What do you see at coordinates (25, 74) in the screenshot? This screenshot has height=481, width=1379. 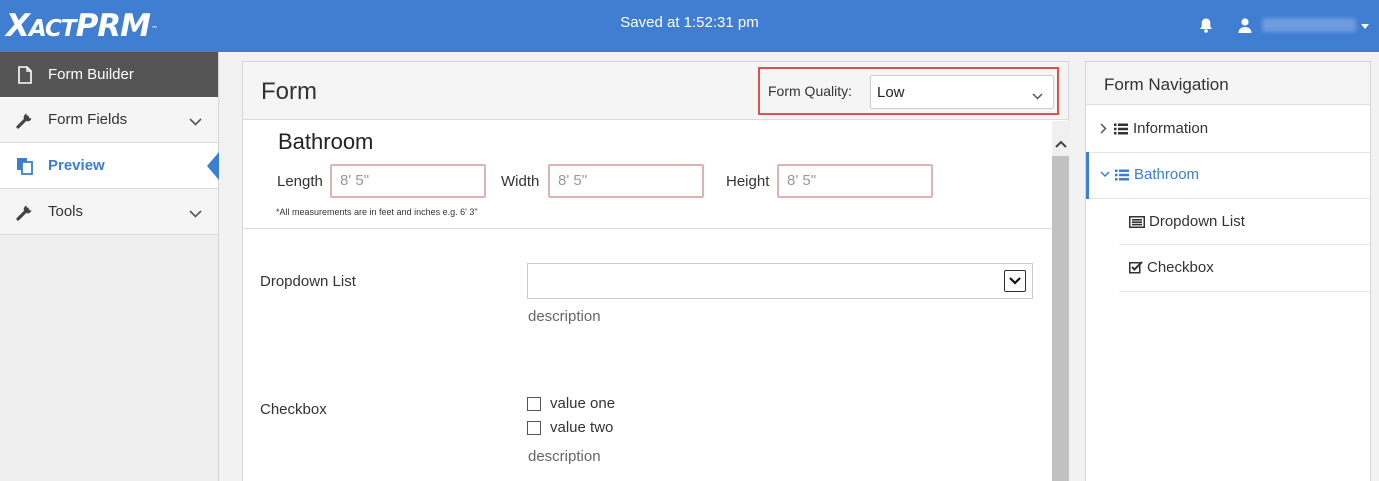 I see `file-icon` at bounding box center [25, 74].